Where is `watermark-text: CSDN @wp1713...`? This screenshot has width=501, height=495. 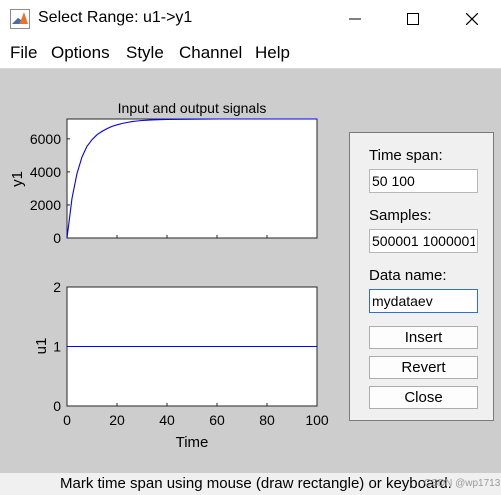 watermark-text: CSDN @wp1713... is located at coordinates (462, 483).